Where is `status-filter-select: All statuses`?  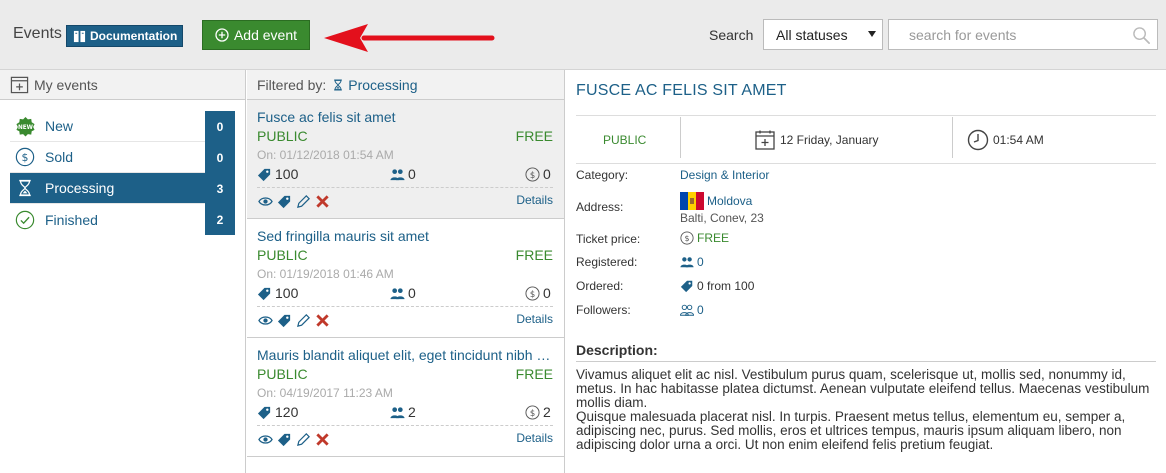 status-filter-select: All statuses is located at coordinates (823, 34).